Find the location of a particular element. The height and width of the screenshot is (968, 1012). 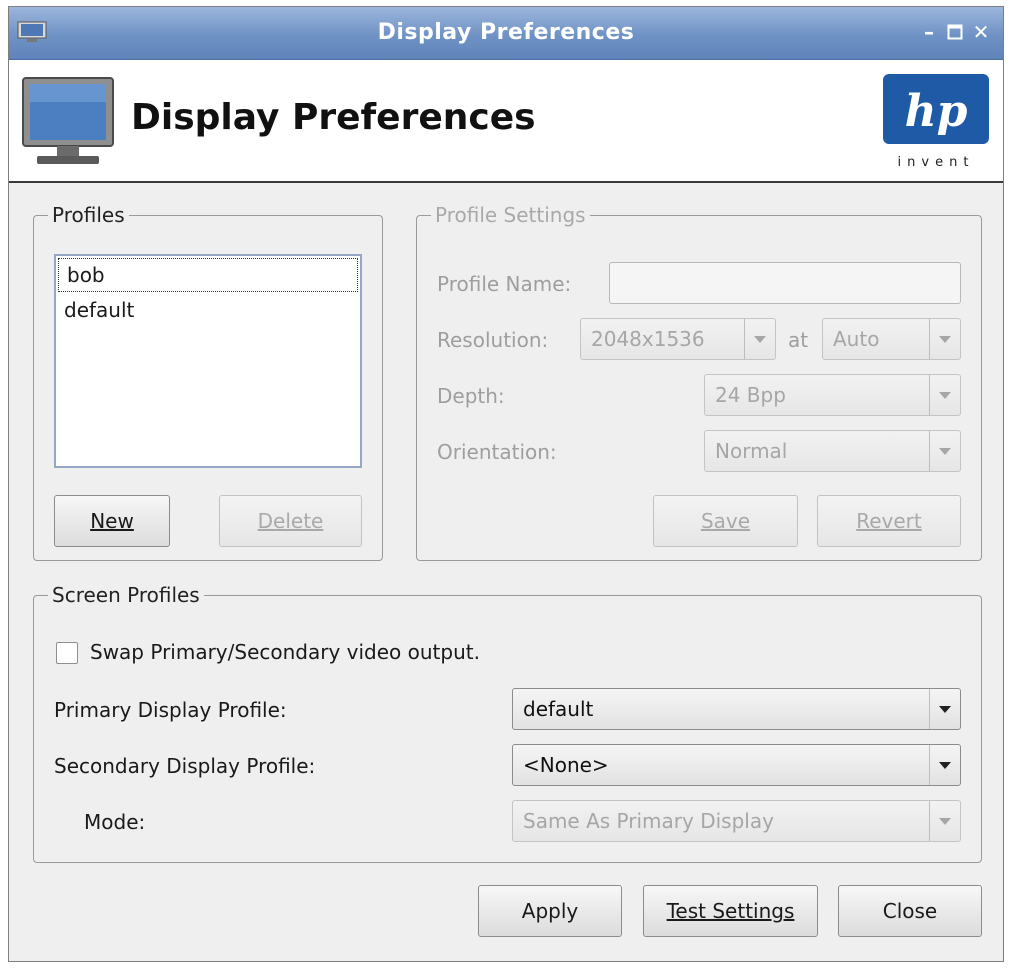

svg-text: hp is located at coordinates (936, 111).